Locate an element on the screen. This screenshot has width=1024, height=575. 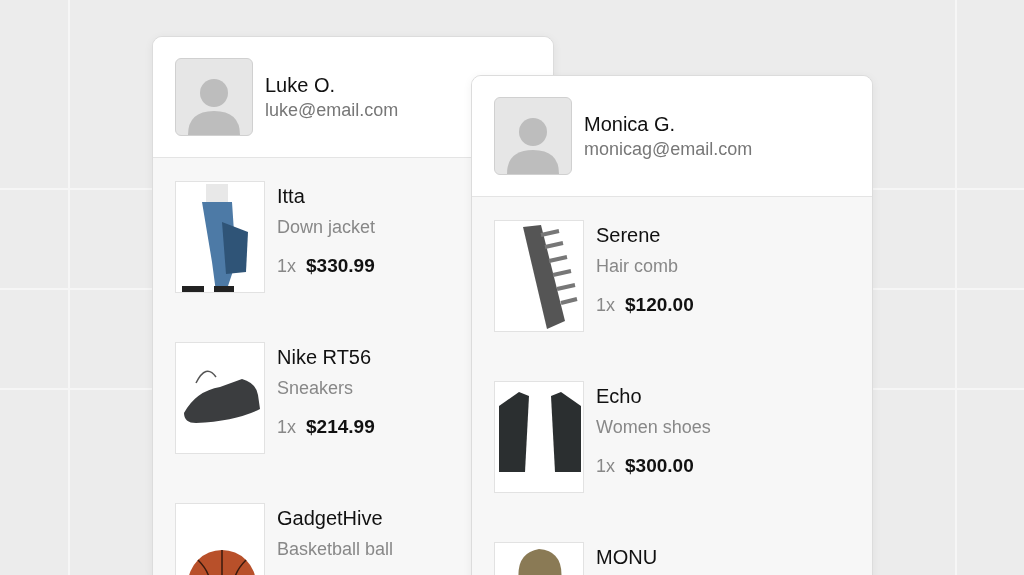
product-description: Hair comb is located at coordinates (638, 266).